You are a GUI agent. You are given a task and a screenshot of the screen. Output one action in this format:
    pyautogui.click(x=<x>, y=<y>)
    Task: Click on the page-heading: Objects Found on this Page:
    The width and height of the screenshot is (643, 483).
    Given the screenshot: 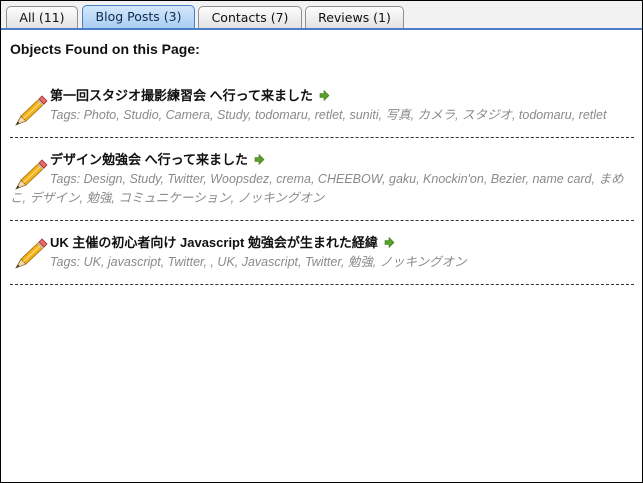 What is the action you would take?
    pyautogui.click(x=105, y=49)
    